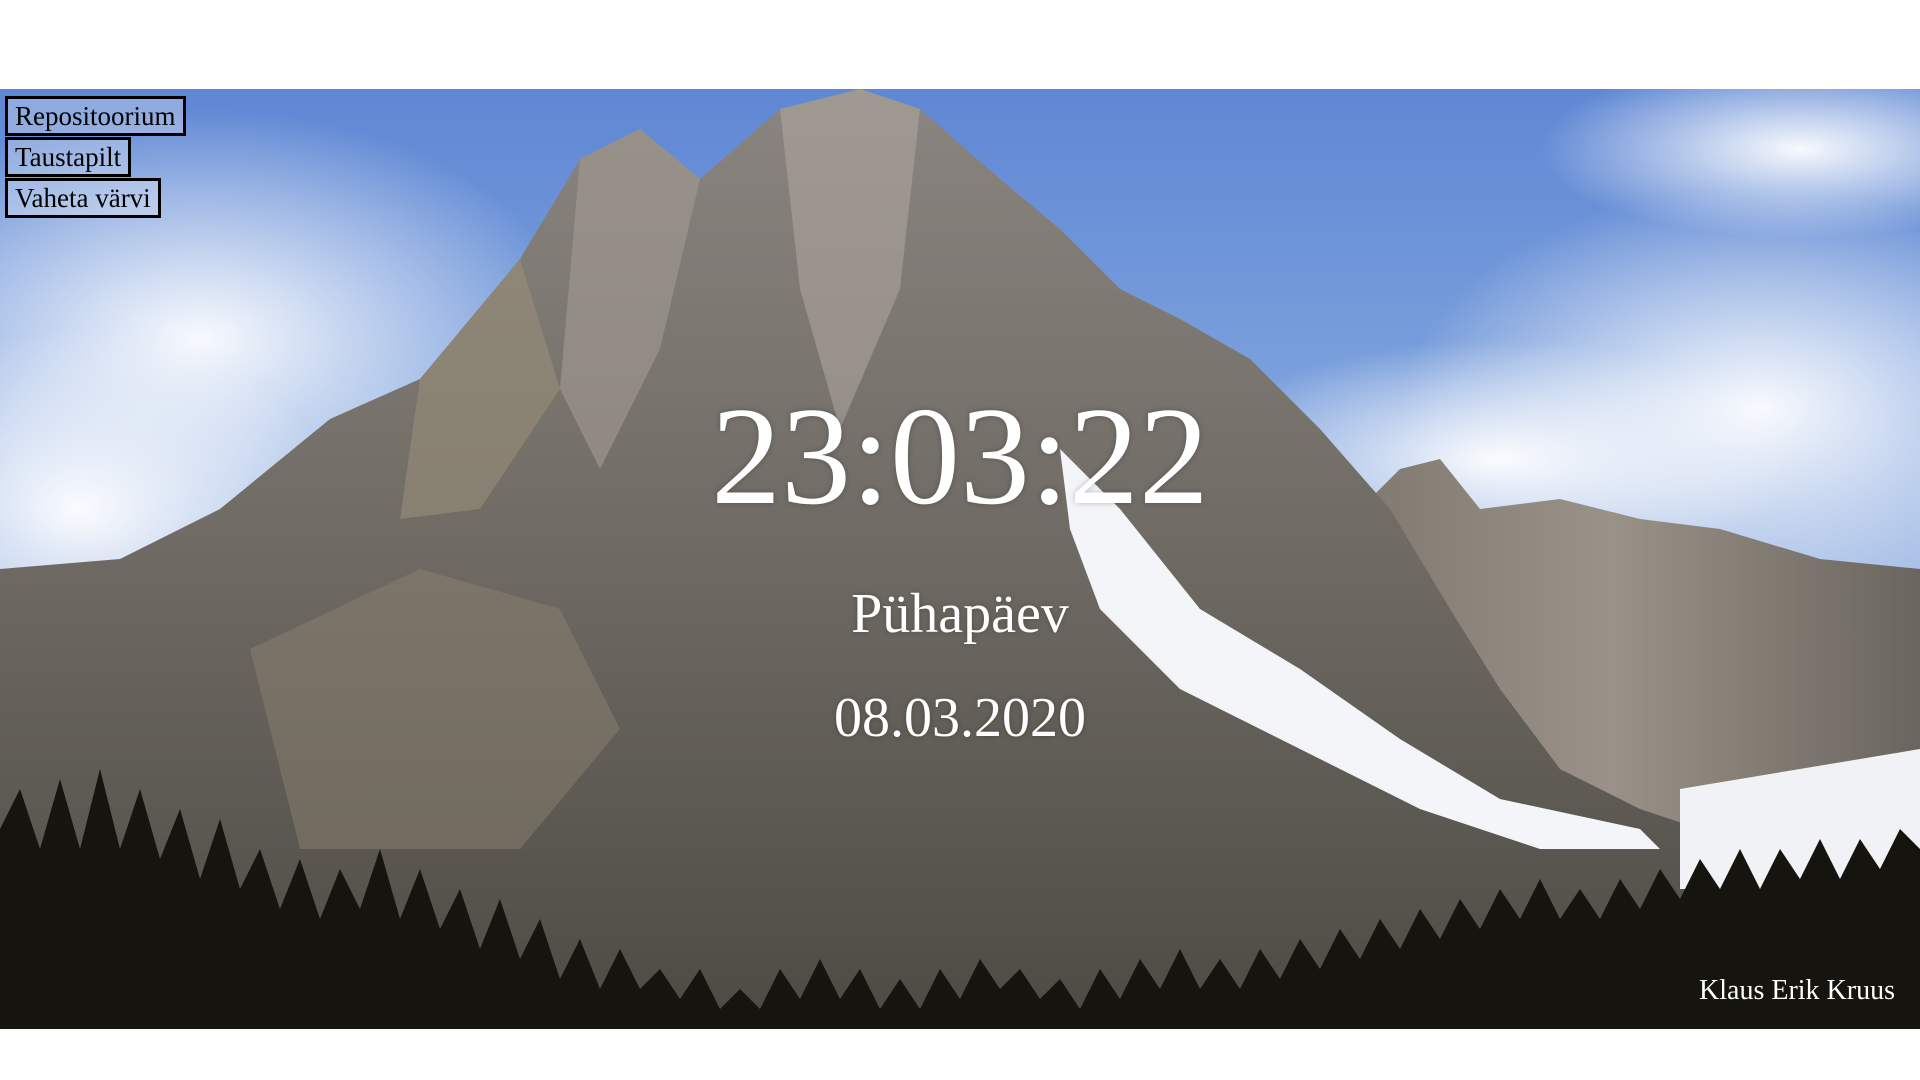 This screenshot has width=1920, height=1080. What do you see at coordinates (960, 456) in the screenshot?
I see `clock-time: 23:03:22` at bounding box center [960, 456].